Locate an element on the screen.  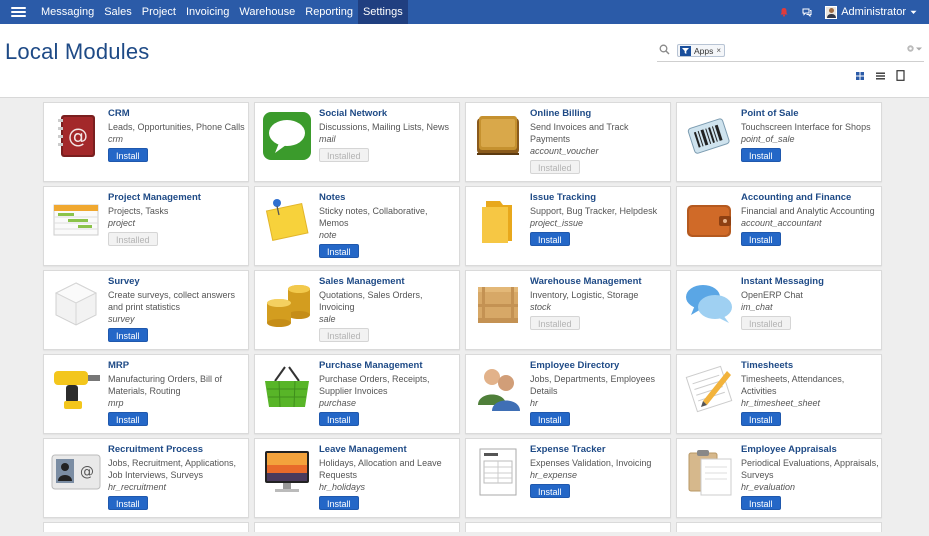
address-book-icon: @ is located at coordinates (76, 136).